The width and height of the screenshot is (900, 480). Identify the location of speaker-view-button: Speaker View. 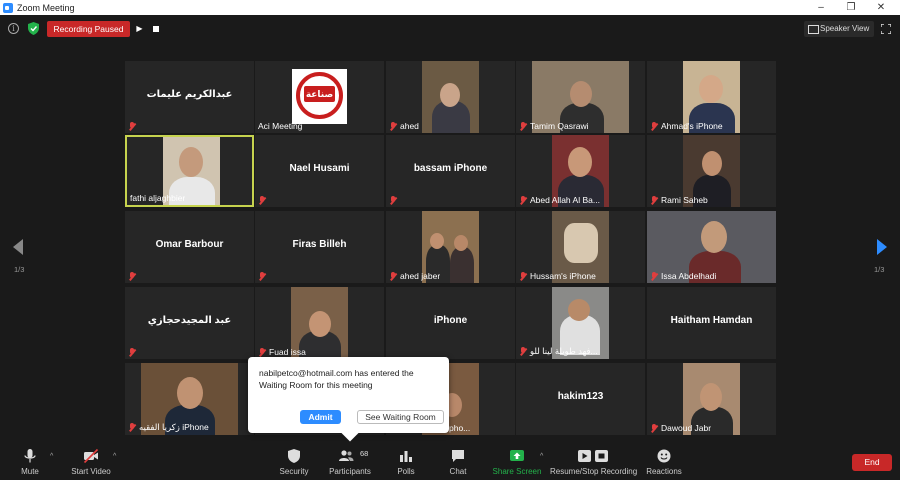
(839, 29).